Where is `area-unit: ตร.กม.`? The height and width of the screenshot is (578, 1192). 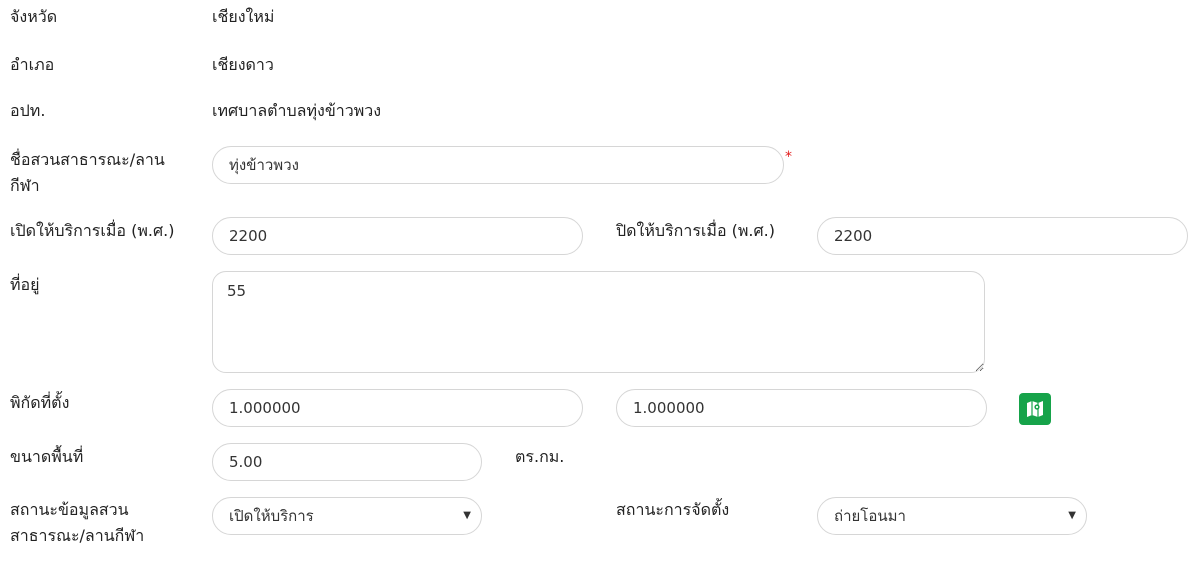
area-unit: ตร.กม. is located at coordinates (540, 456).